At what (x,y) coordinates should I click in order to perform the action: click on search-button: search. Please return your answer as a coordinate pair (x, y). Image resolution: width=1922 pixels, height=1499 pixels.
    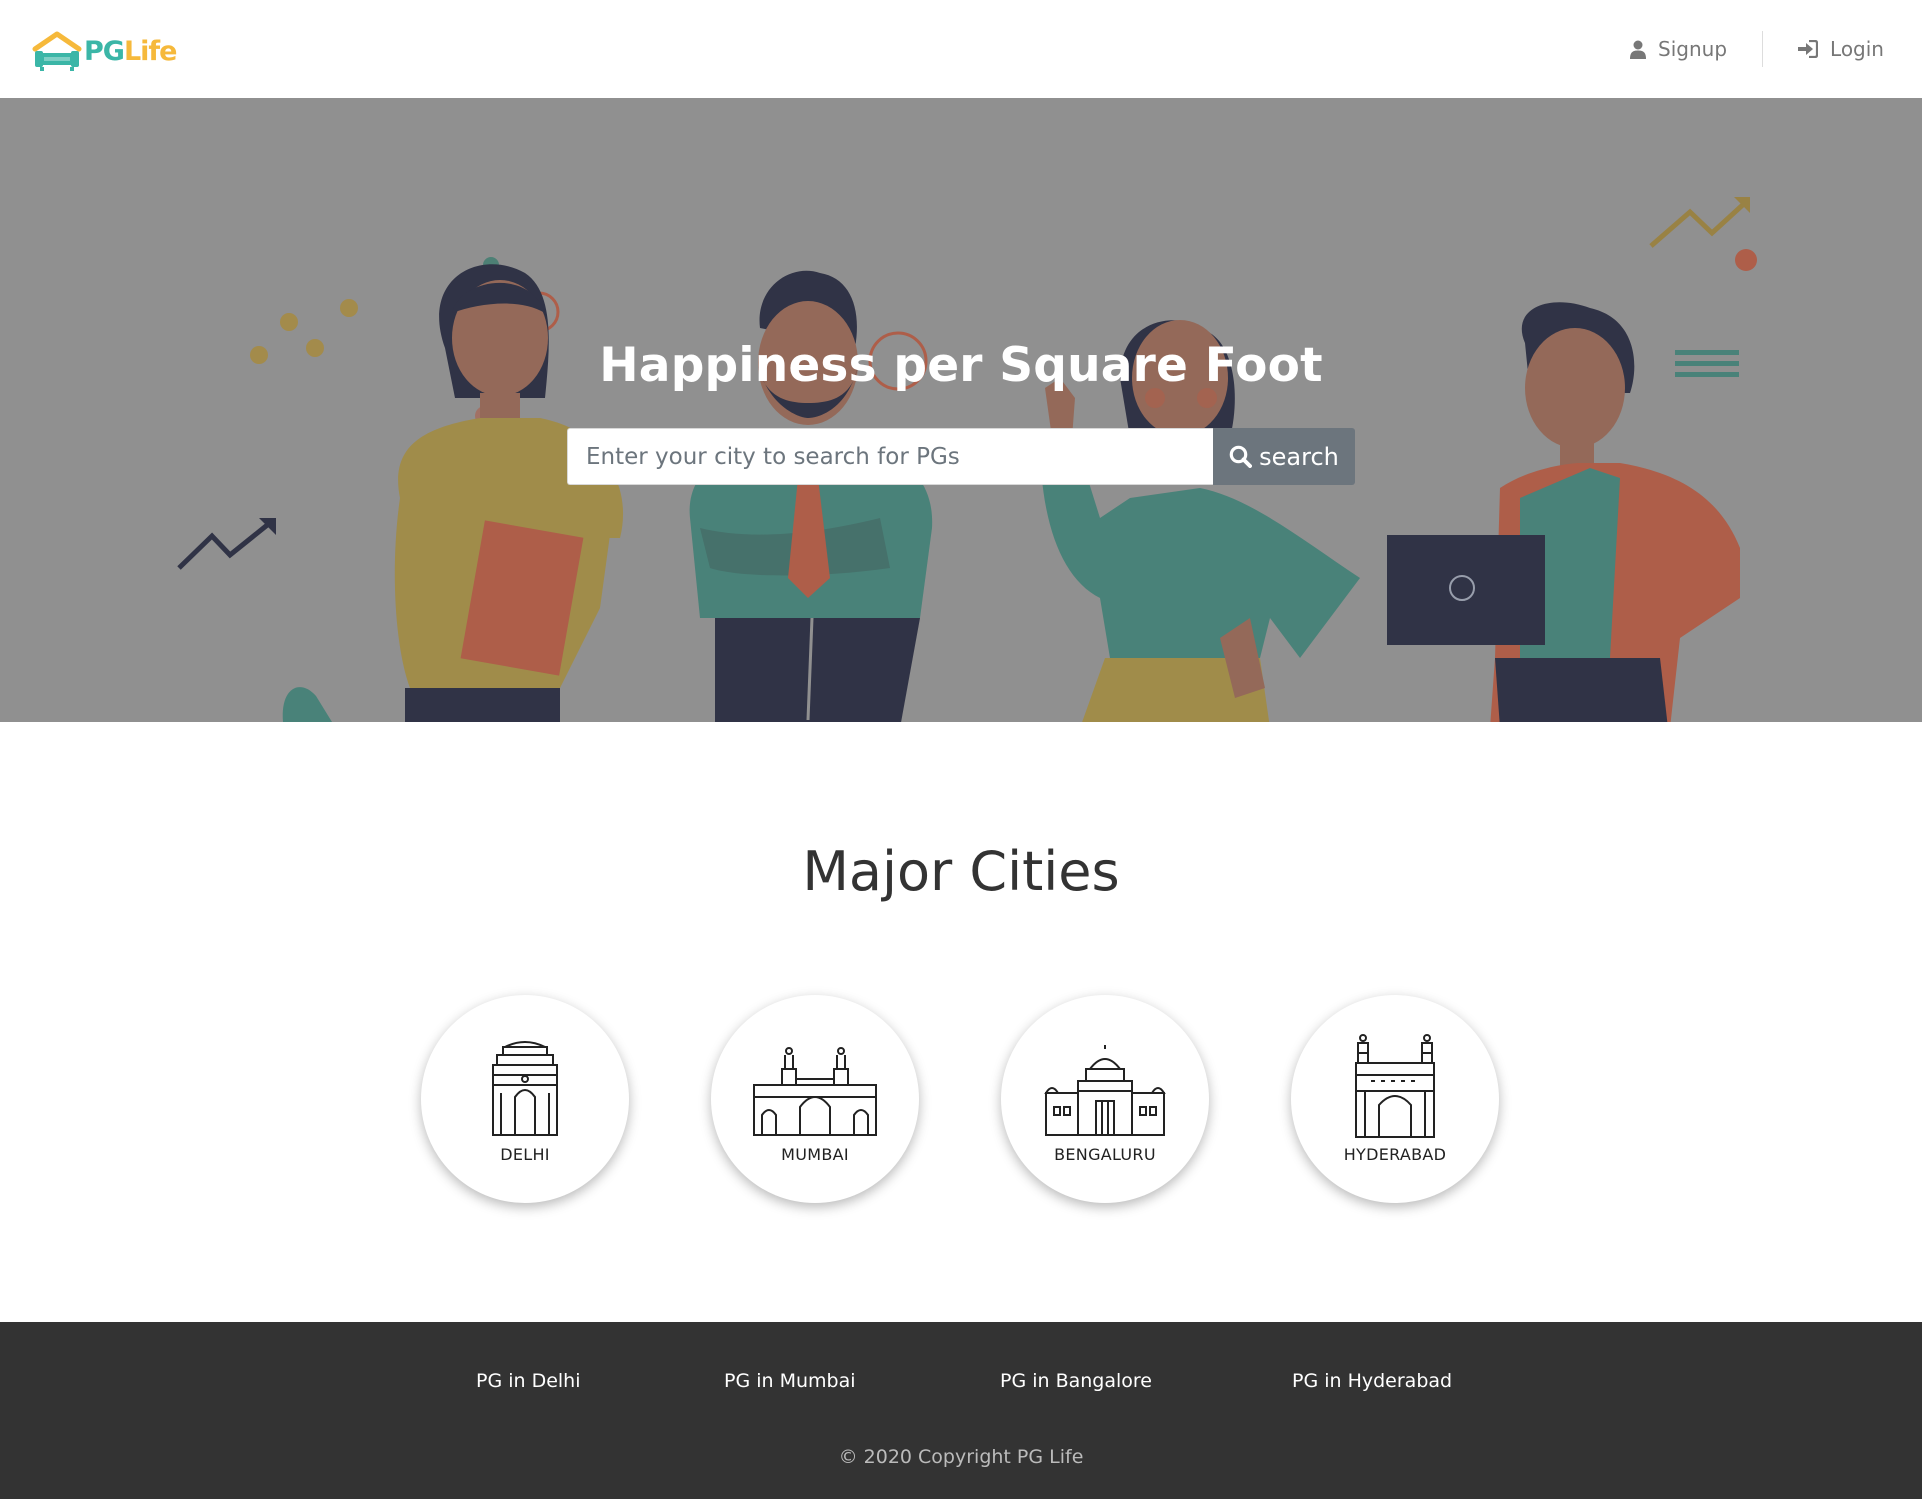
    Looking at the image, I should click on (1284, 456).